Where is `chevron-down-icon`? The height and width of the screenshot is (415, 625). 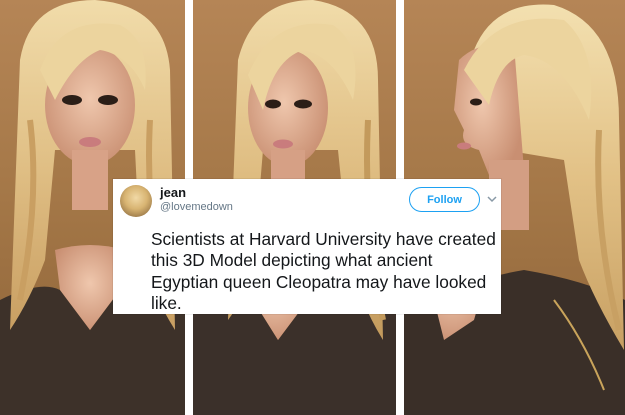 chevron-down-icon is located at coordinates (492, 199).